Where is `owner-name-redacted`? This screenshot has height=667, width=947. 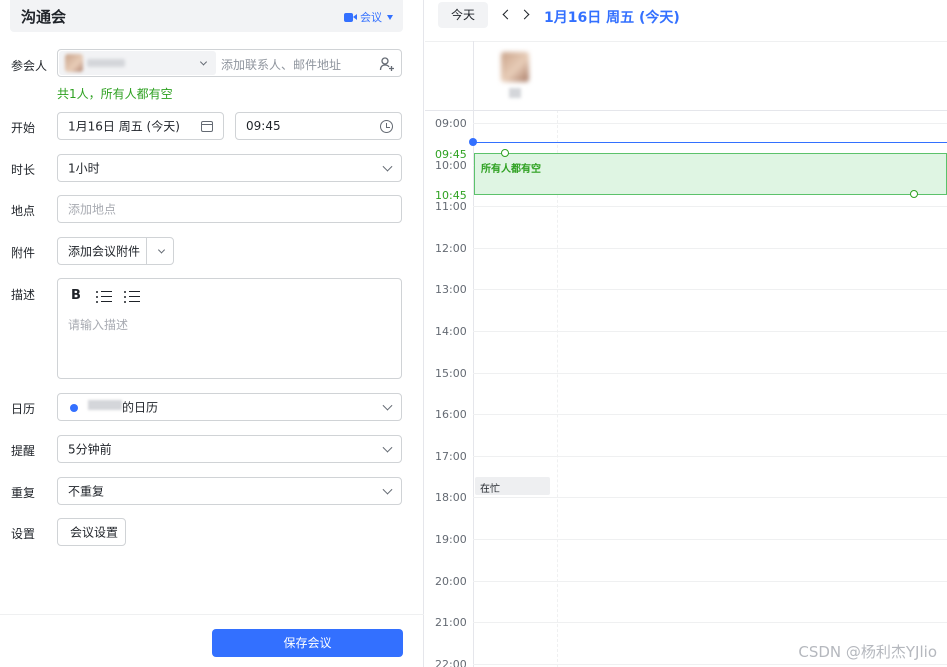 owner-name-redacted is located at coordinates (105, 405).